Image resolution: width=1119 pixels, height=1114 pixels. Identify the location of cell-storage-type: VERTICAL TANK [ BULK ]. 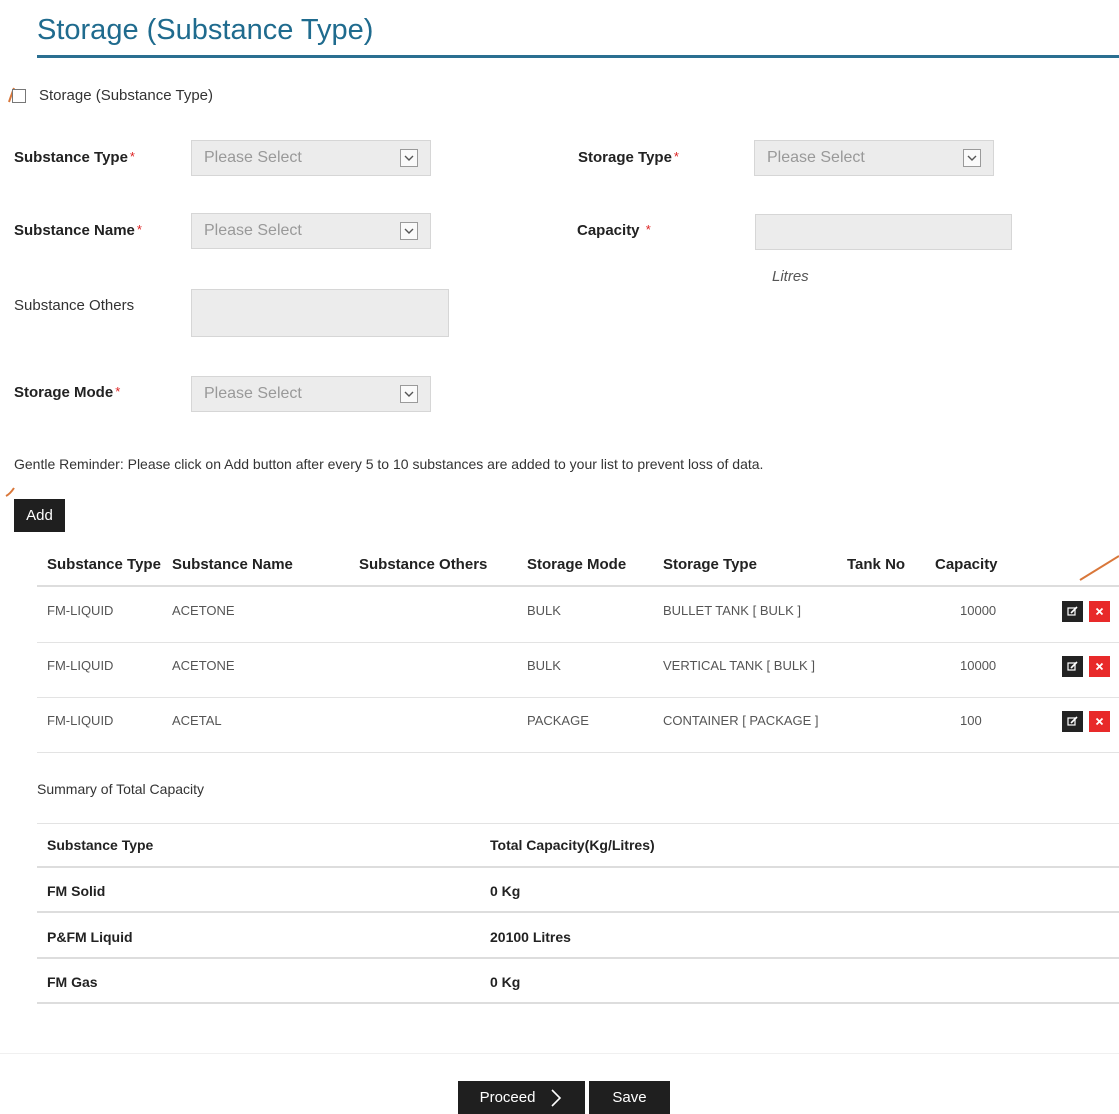
(739, 665).